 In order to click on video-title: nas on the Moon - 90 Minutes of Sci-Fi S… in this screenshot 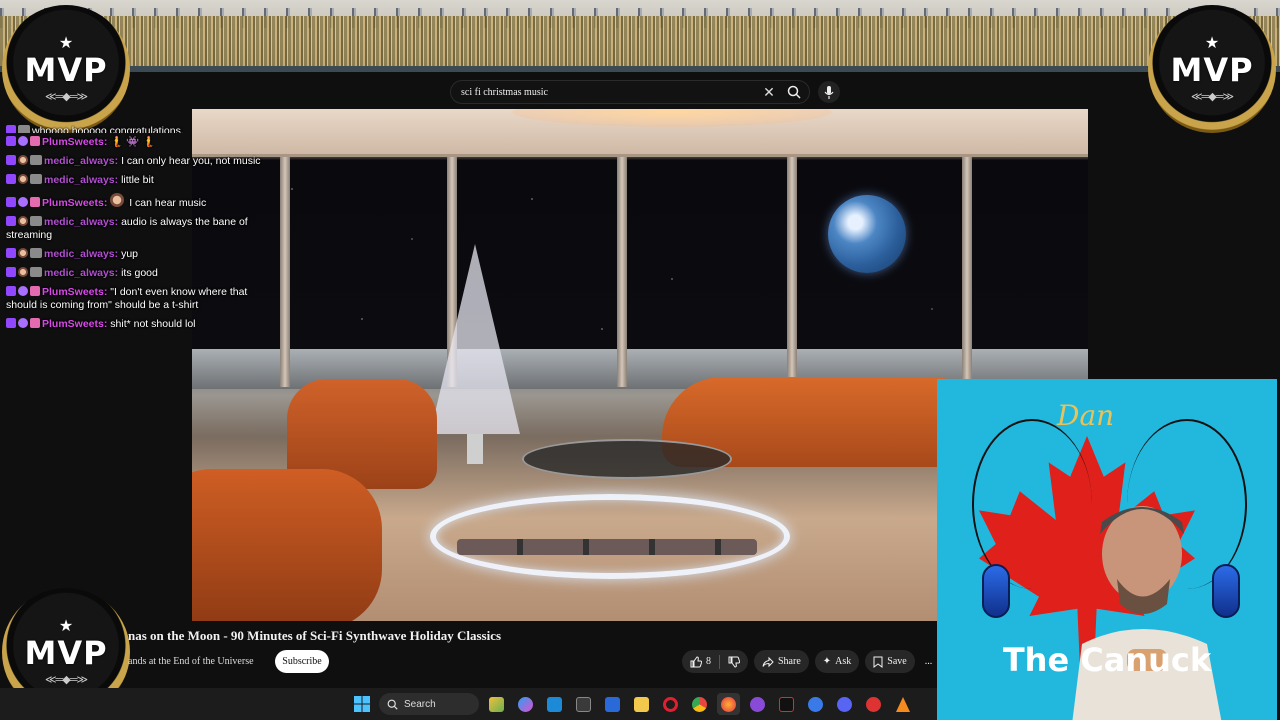, I will do `click(315, 635)`.